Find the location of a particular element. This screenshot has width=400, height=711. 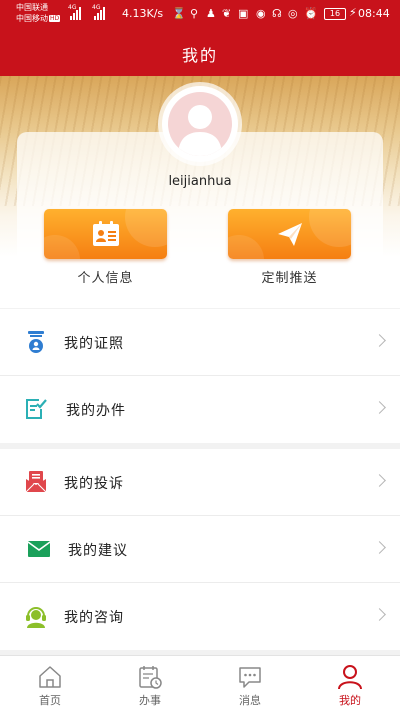

nav-label: 首页 is located at coordinates (50, 700).